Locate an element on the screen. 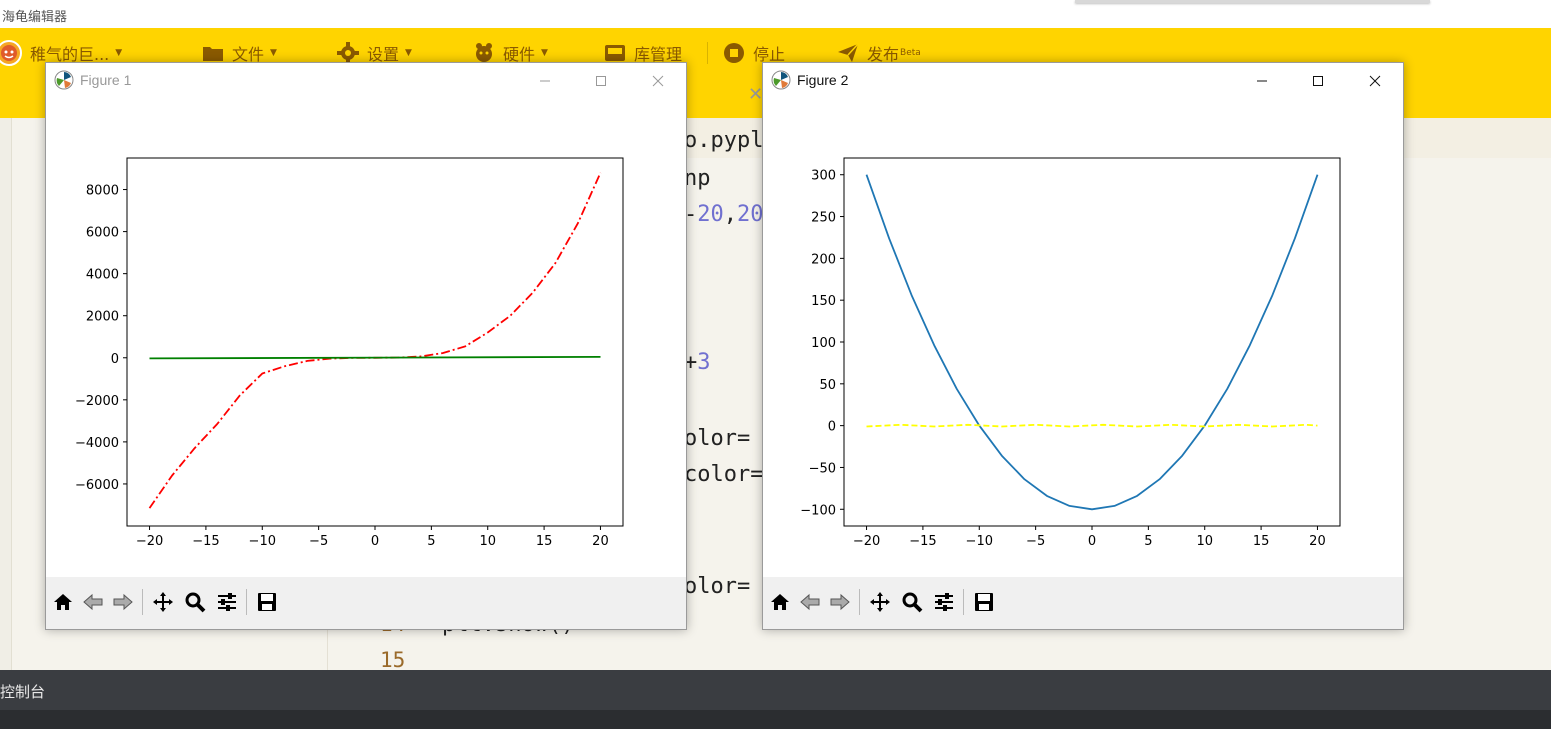  maximize-icon is located at coordinates (601, 81).